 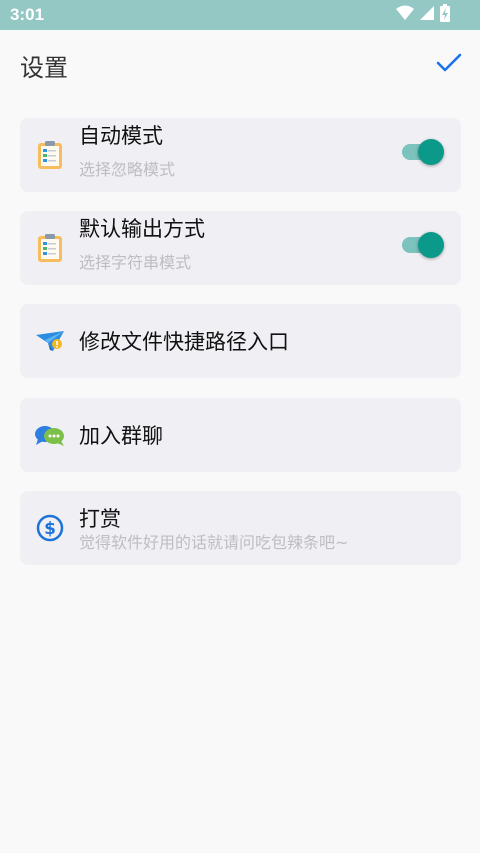 I want to click on setting-card-auto-mode: 自动模式 选择忽略模式, so click(x=240, y=155).